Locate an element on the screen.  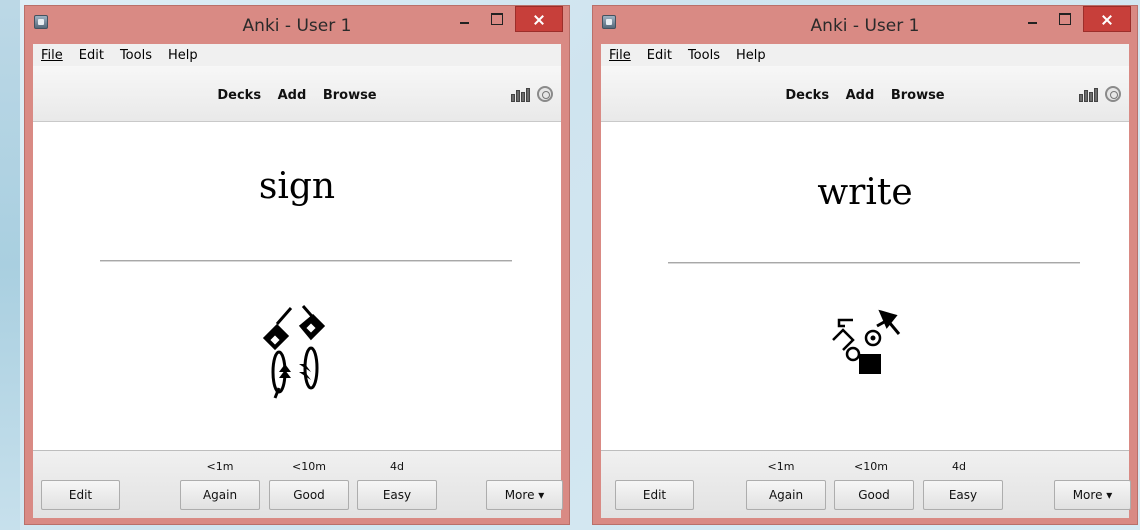
card-front-word: write is located at coordinates (865, 192).